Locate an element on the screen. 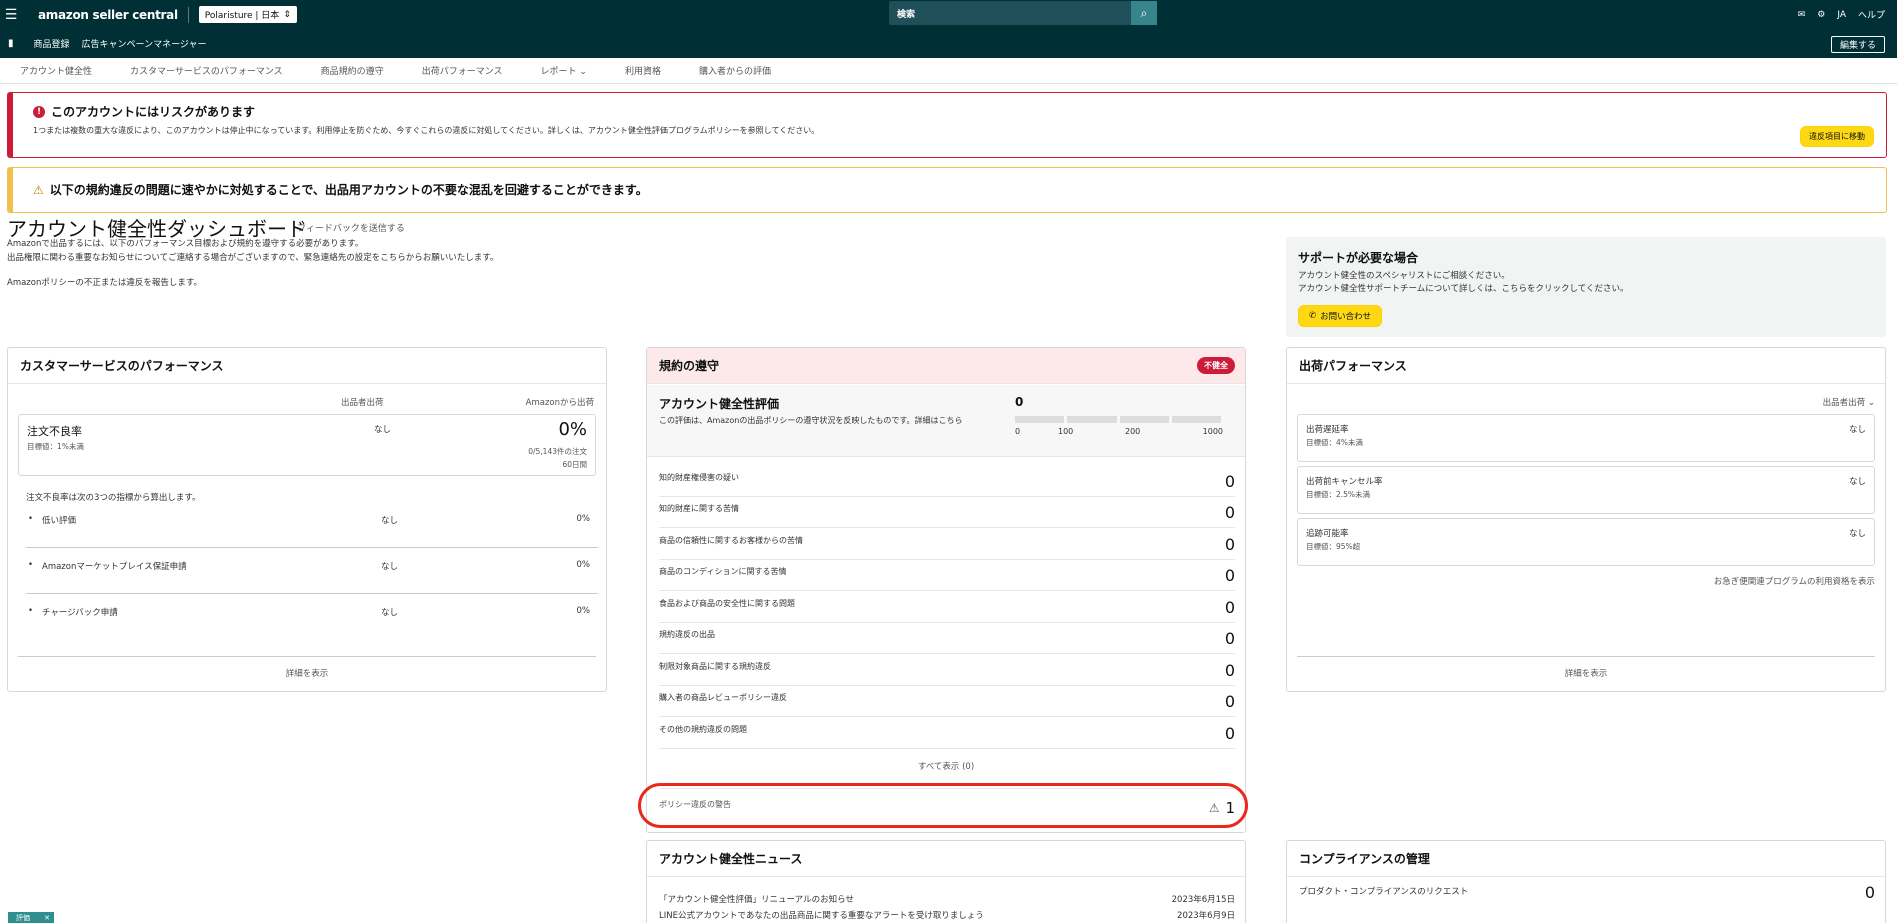 This screenshot has width=1897, height=923. rating-title: アカウント健全性評価 is located at coordinates (719, 404).